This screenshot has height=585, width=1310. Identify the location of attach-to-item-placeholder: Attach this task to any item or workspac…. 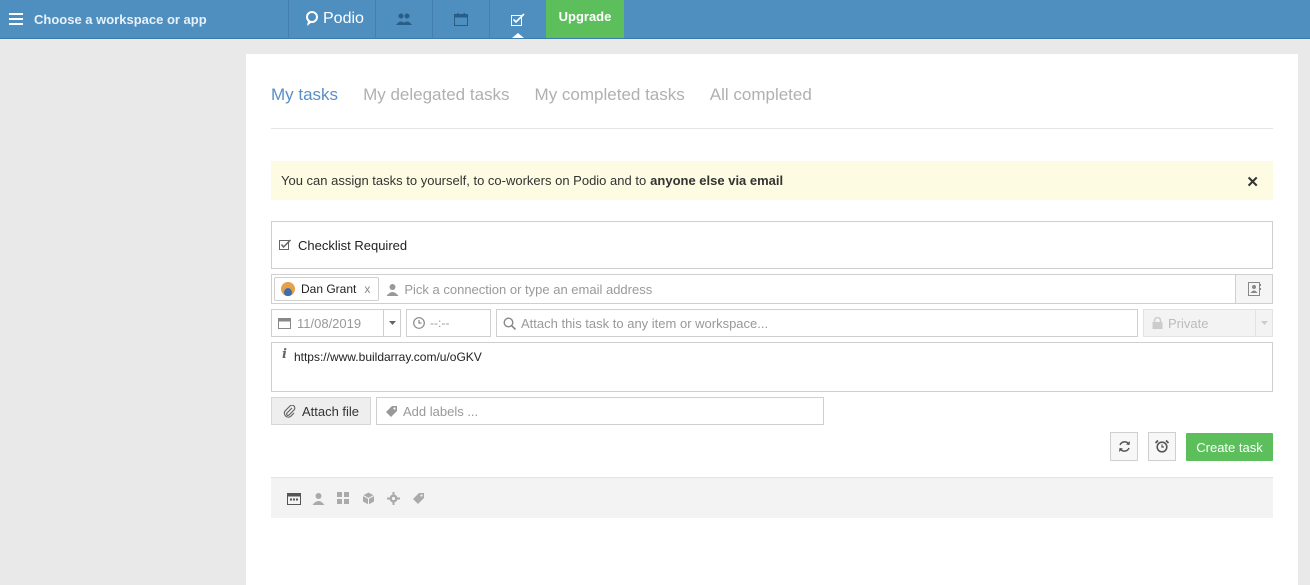
(645, 323).